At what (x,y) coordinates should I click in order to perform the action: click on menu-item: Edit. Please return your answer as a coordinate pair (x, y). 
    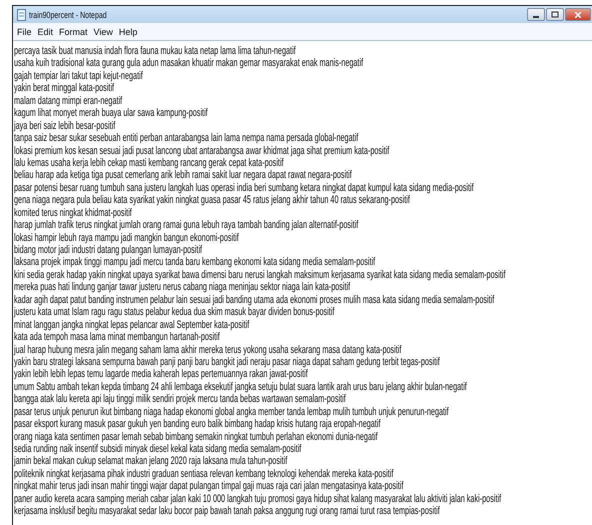
    Looking at the image, I should click on (46, 31).